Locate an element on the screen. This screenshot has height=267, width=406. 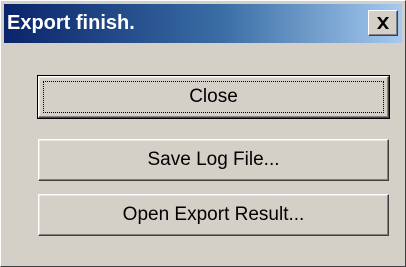
close-icon is located at coordinates (383, 23).